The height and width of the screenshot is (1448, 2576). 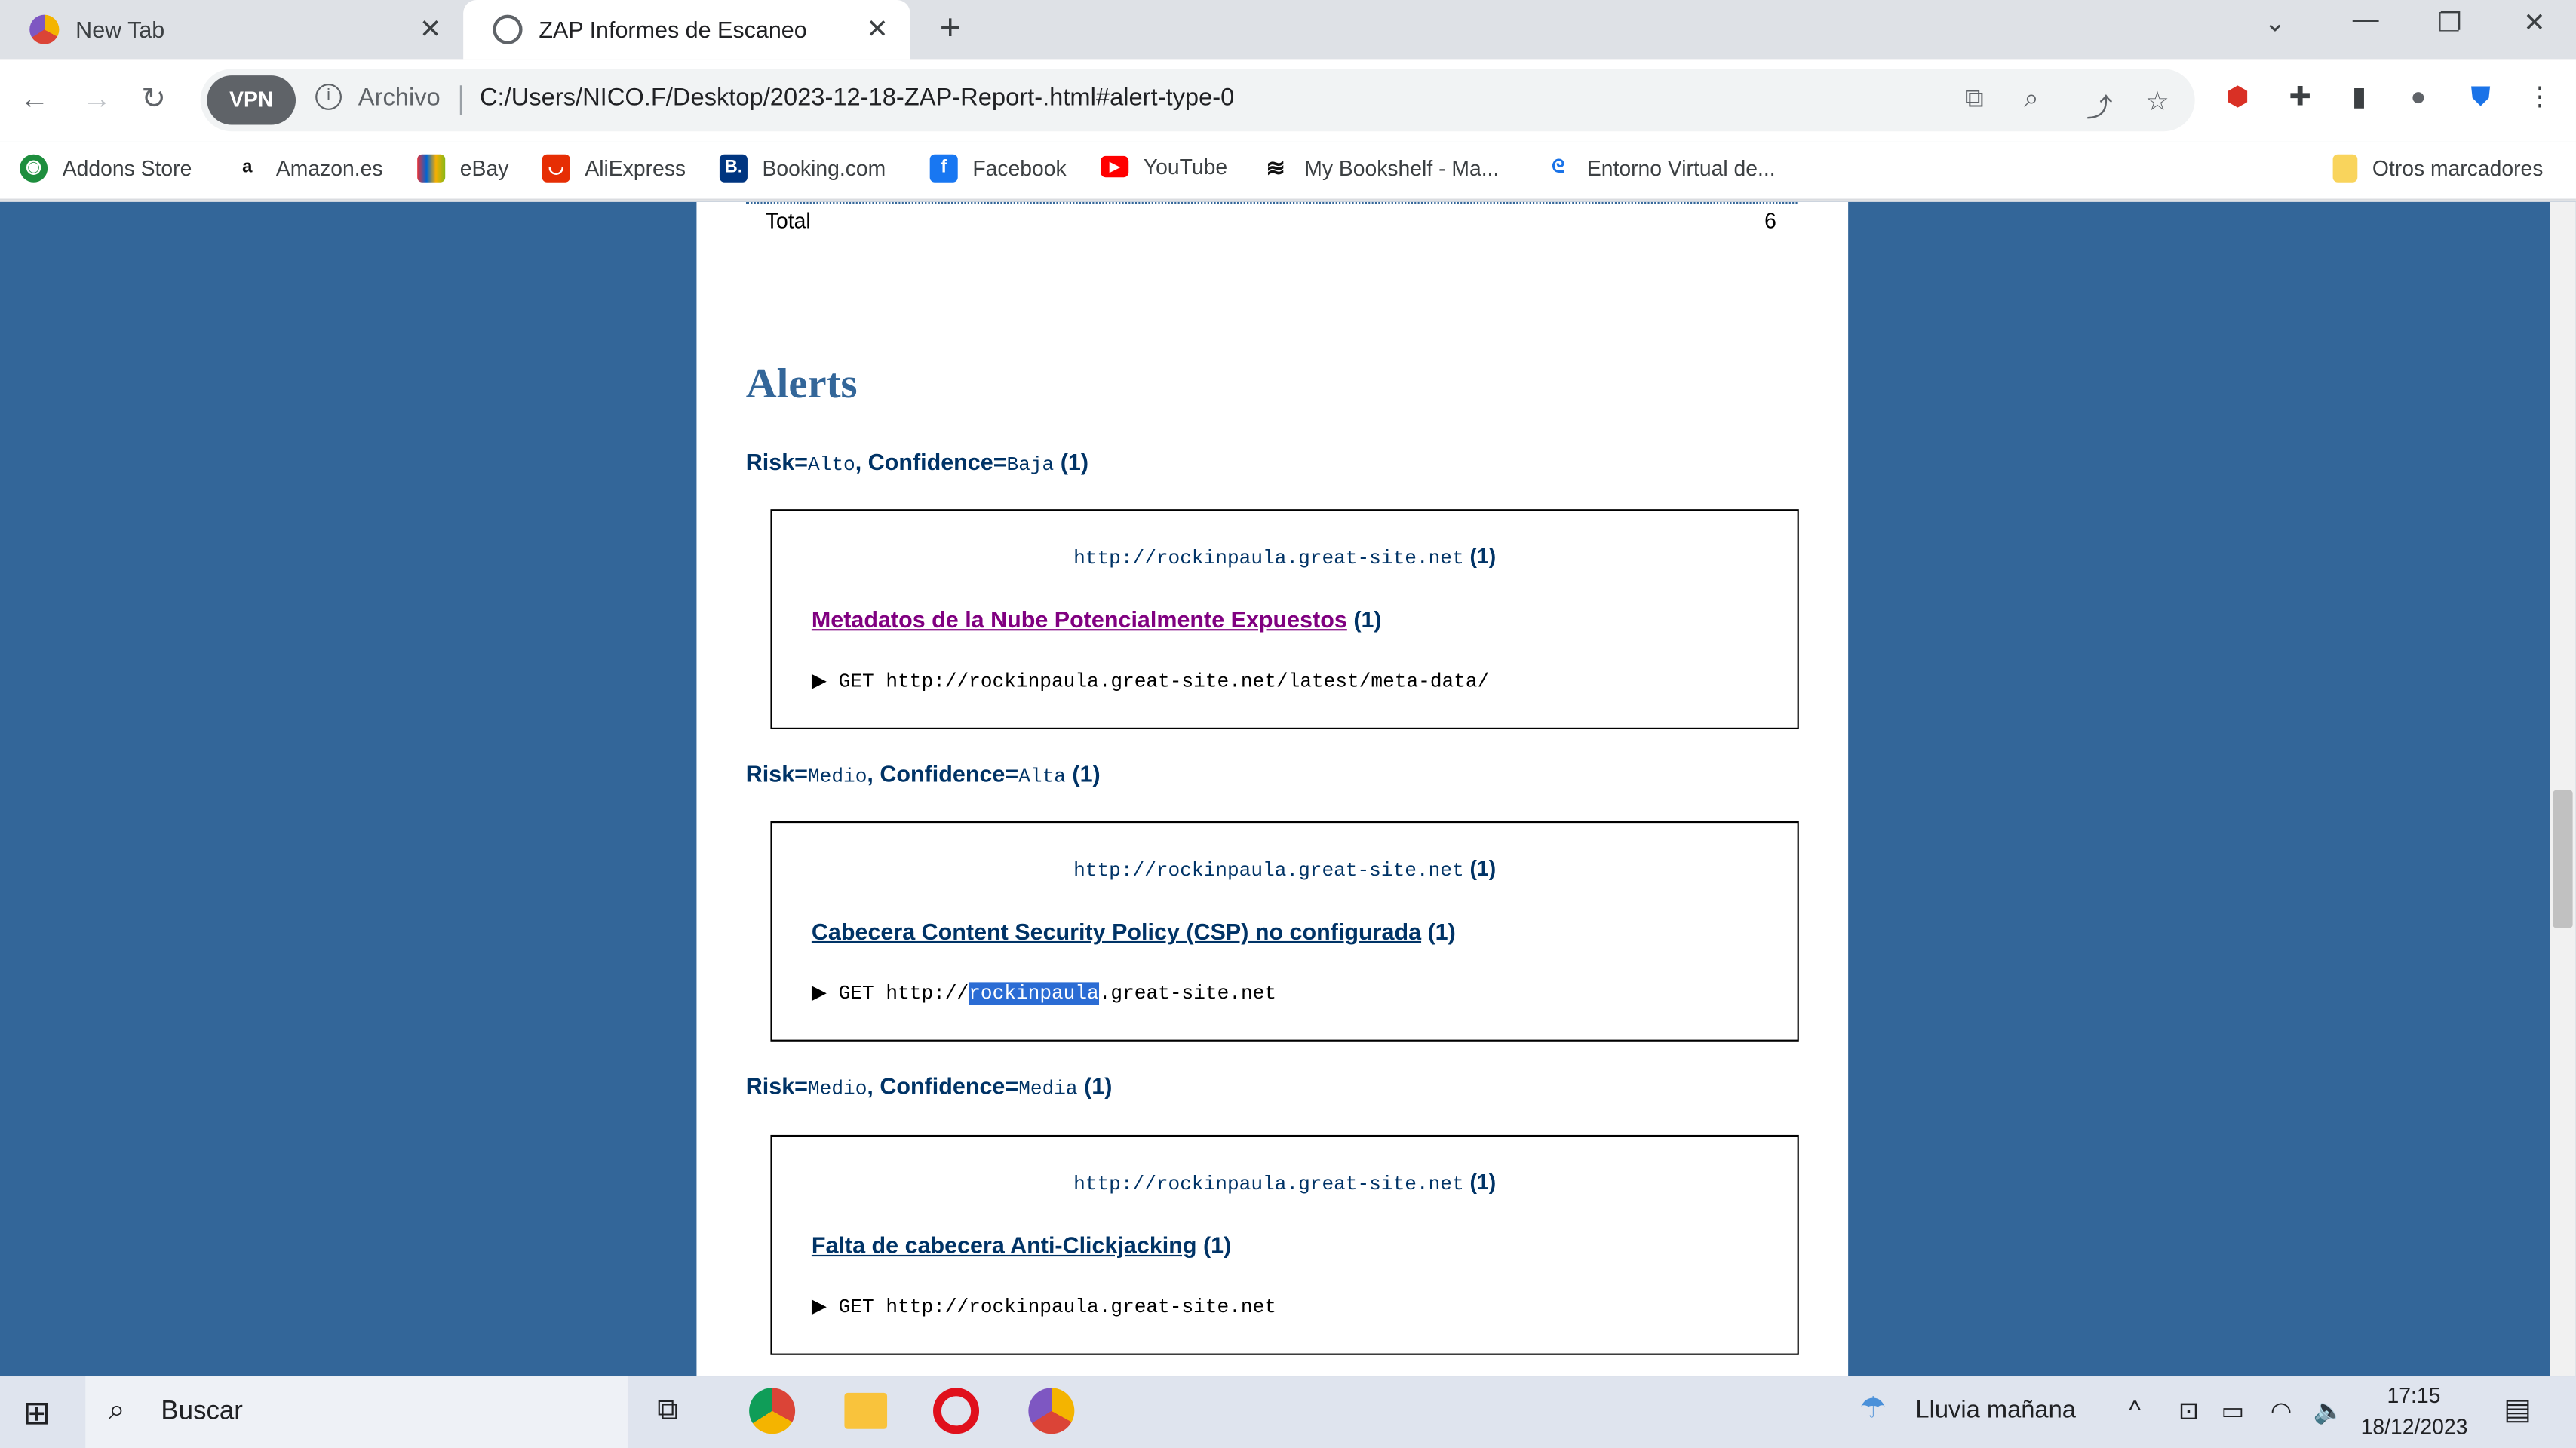 I want to click on risk-value: Medio, so click(x=837, y=1089).